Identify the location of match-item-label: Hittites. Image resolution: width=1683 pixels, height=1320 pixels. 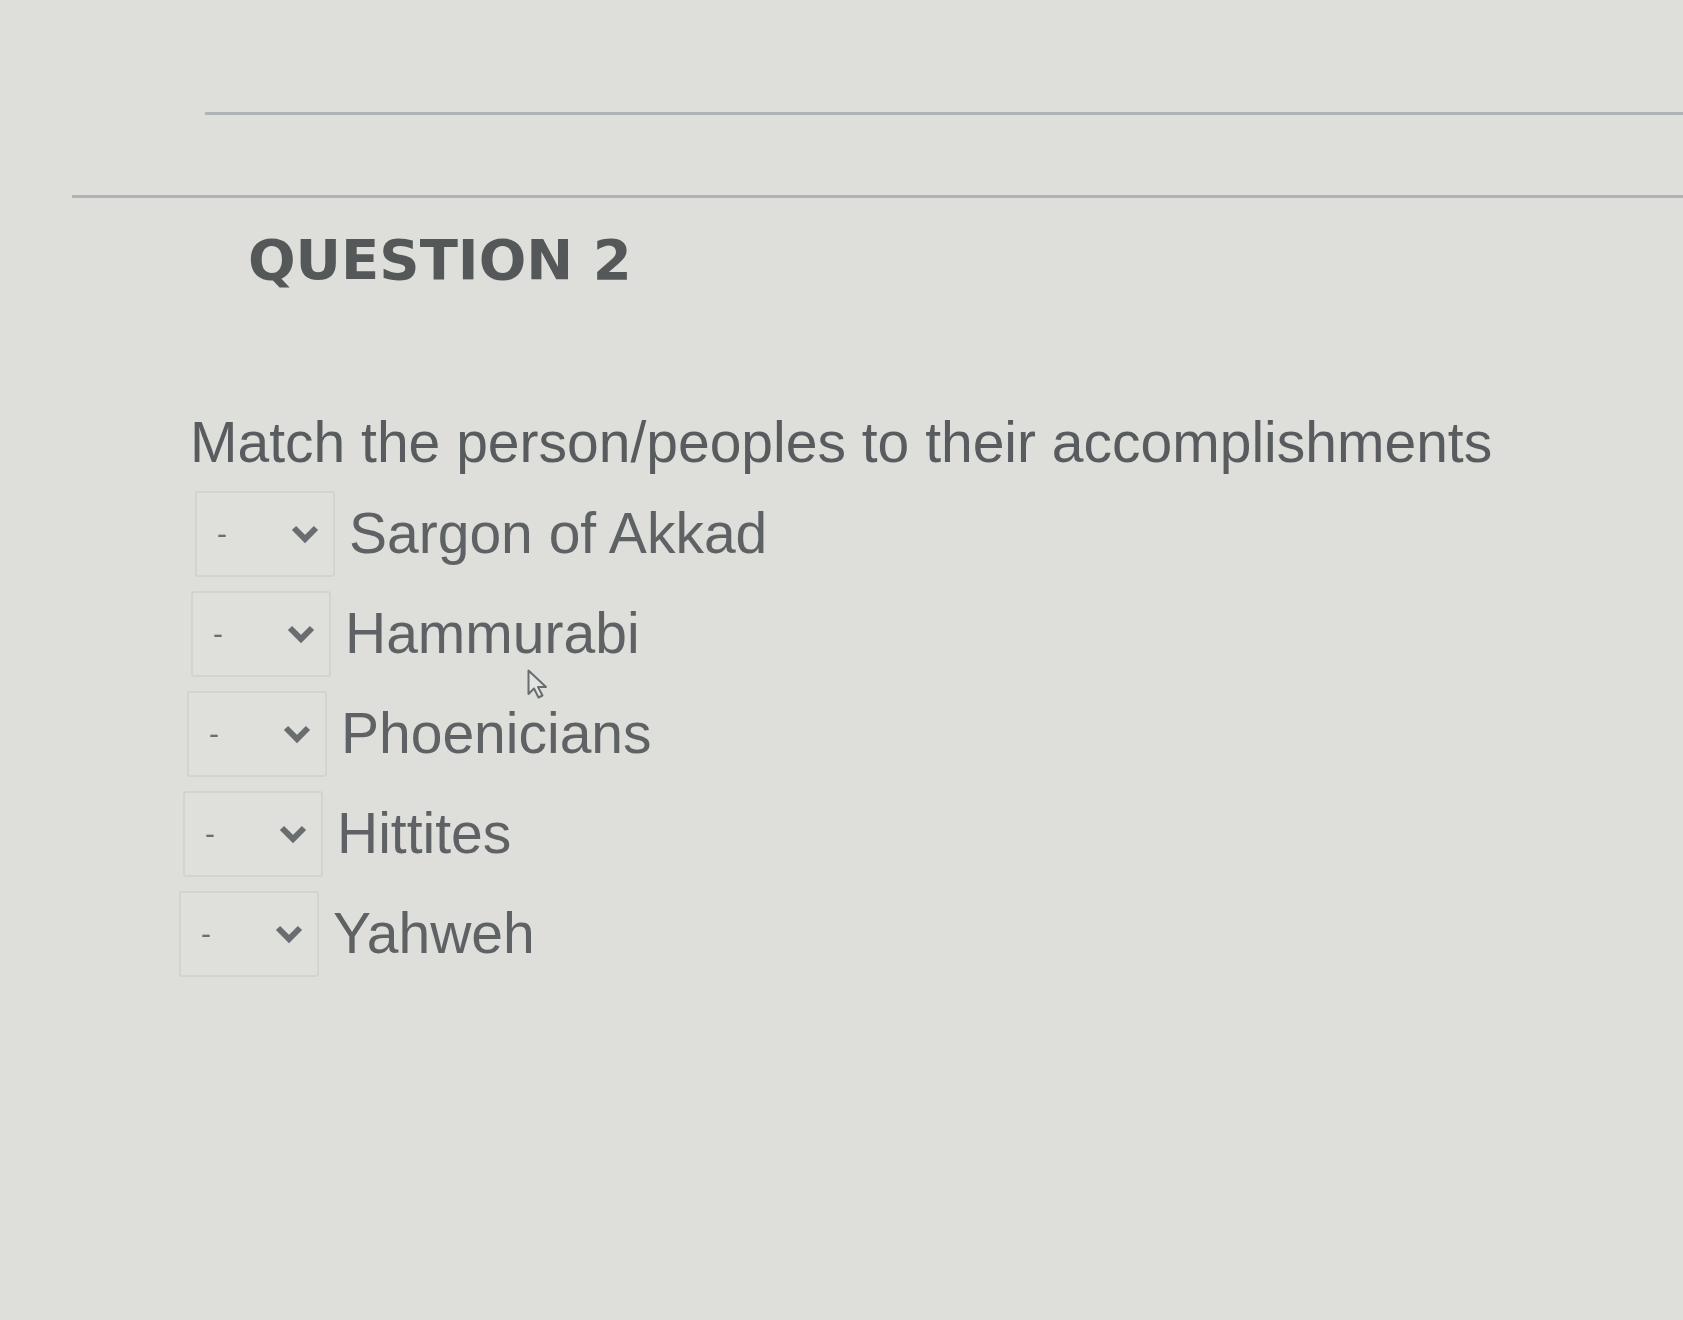
(424, 833).